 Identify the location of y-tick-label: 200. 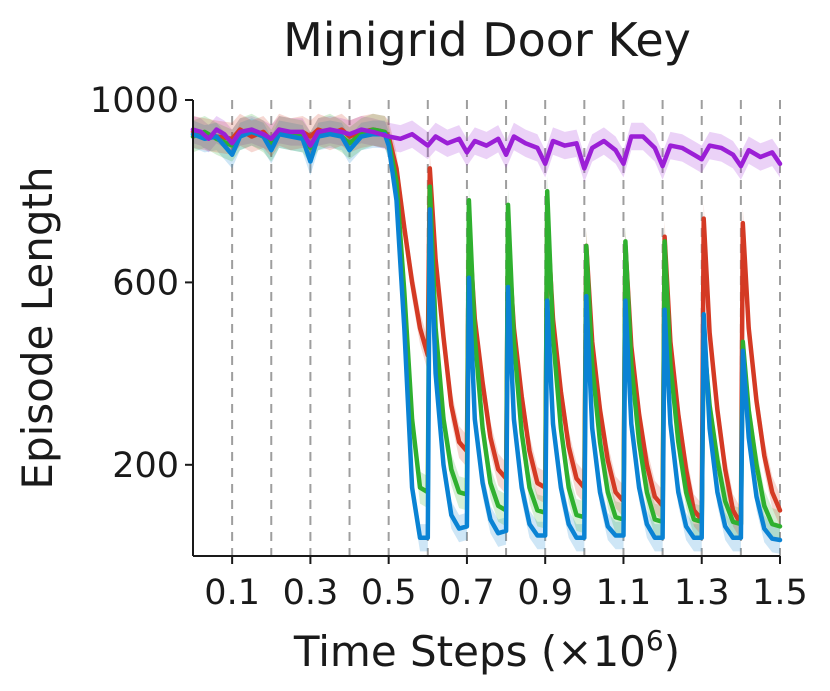
(145, 466).